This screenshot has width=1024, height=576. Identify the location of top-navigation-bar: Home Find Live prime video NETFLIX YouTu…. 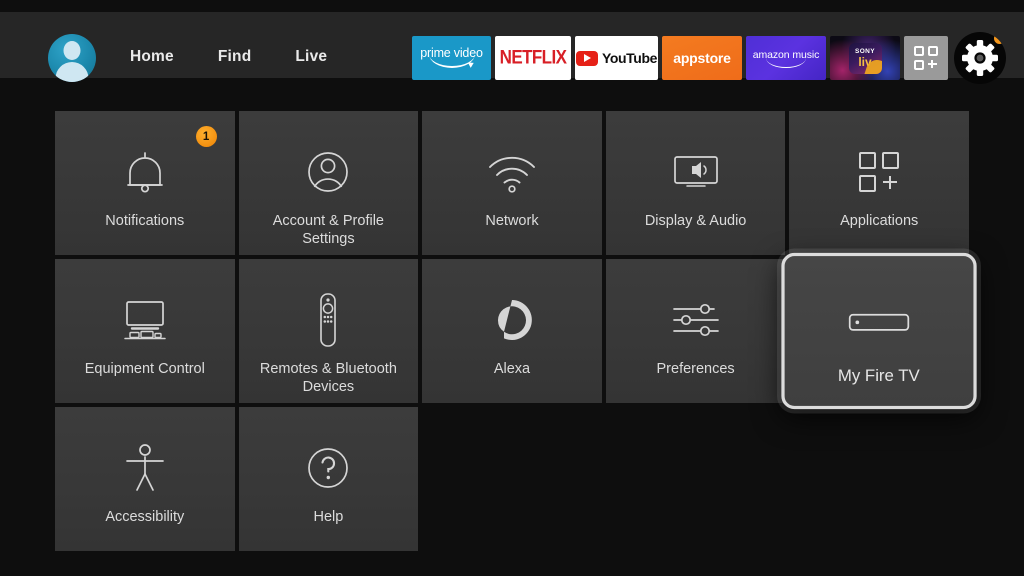
(512, 48).